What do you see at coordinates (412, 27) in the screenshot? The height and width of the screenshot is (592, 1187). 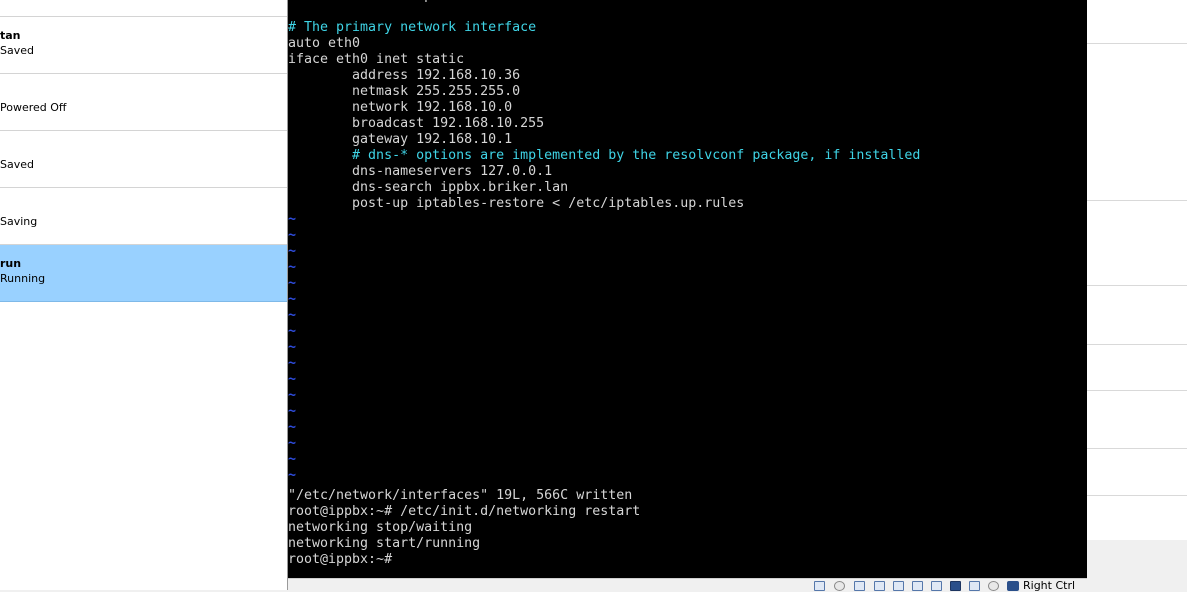 I see `terminal-line: # The primary network interface` at bounding box center [412, 27].